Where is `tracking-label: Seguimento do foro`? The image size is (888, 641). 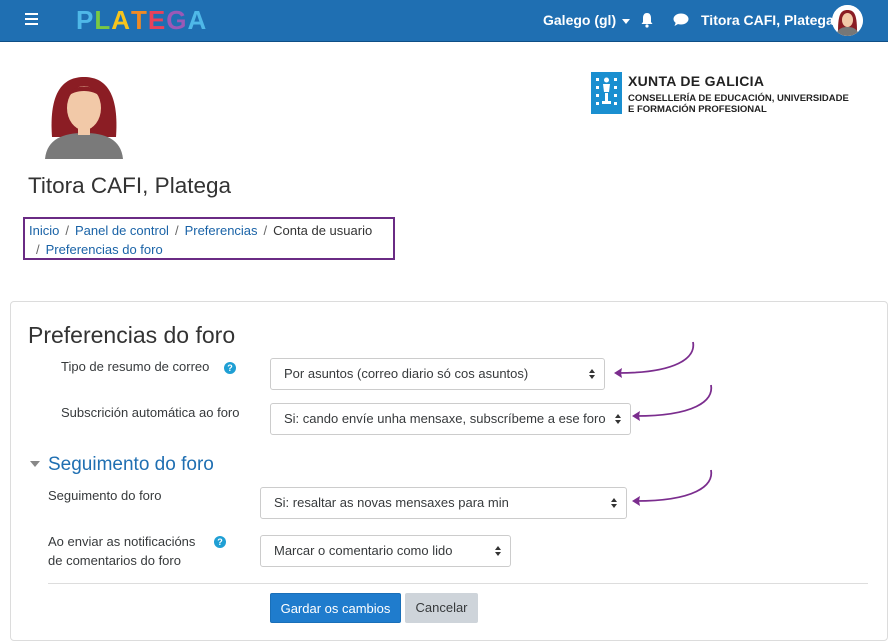
tracking-label: Seguimento do foro is located at coordinates (105, 495).